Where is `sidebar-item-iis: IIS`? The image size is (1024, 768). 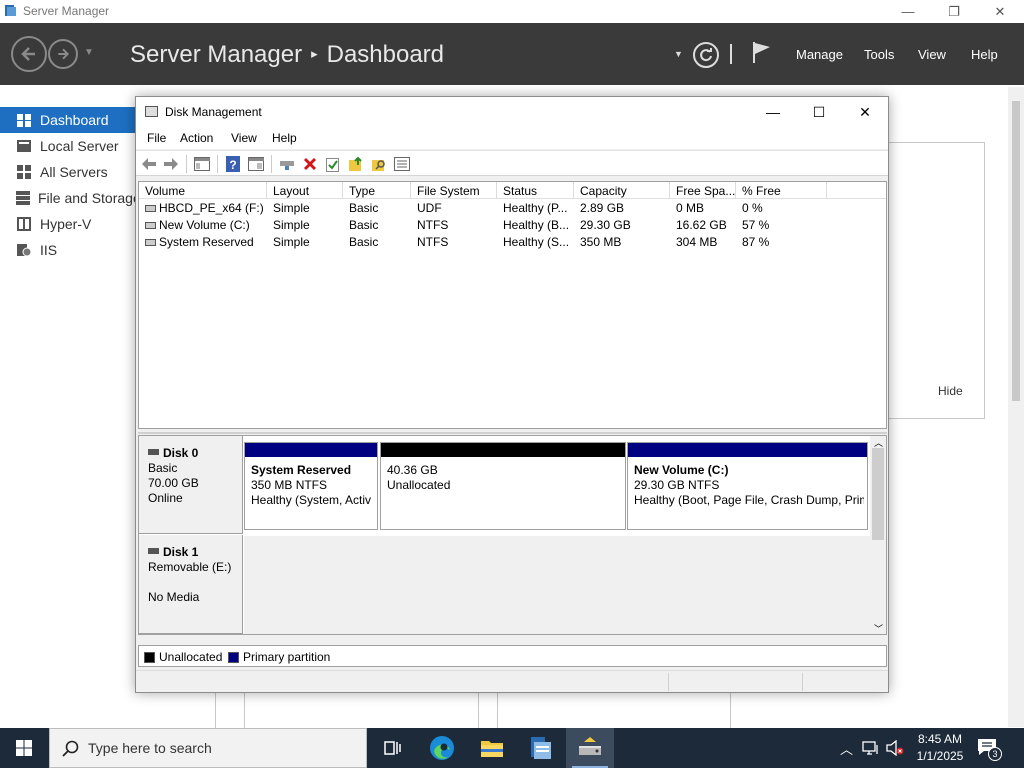 sidebar-item-iis: IIS is located at coordinates (68, 250).